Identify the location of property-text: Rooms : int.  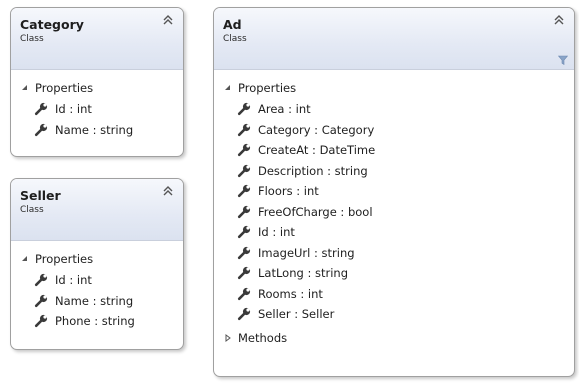
(290, 293).